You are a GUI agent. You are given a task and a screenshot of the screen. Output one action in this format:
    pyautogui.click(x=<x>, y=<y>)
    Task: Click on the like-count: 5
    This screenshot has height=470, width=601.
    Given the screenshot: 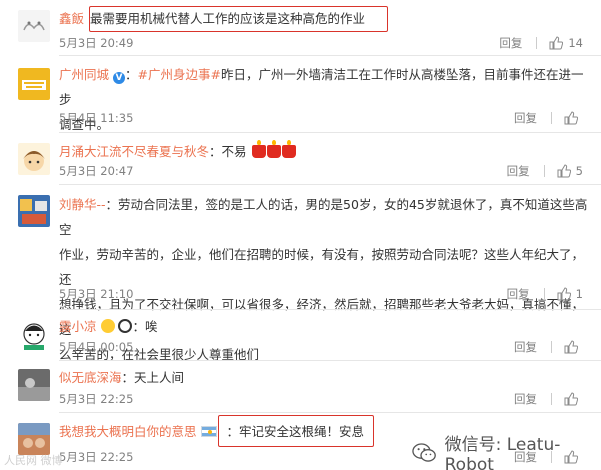 What is the action you would take?
    pyautogui.click(x=579, y=171)
    